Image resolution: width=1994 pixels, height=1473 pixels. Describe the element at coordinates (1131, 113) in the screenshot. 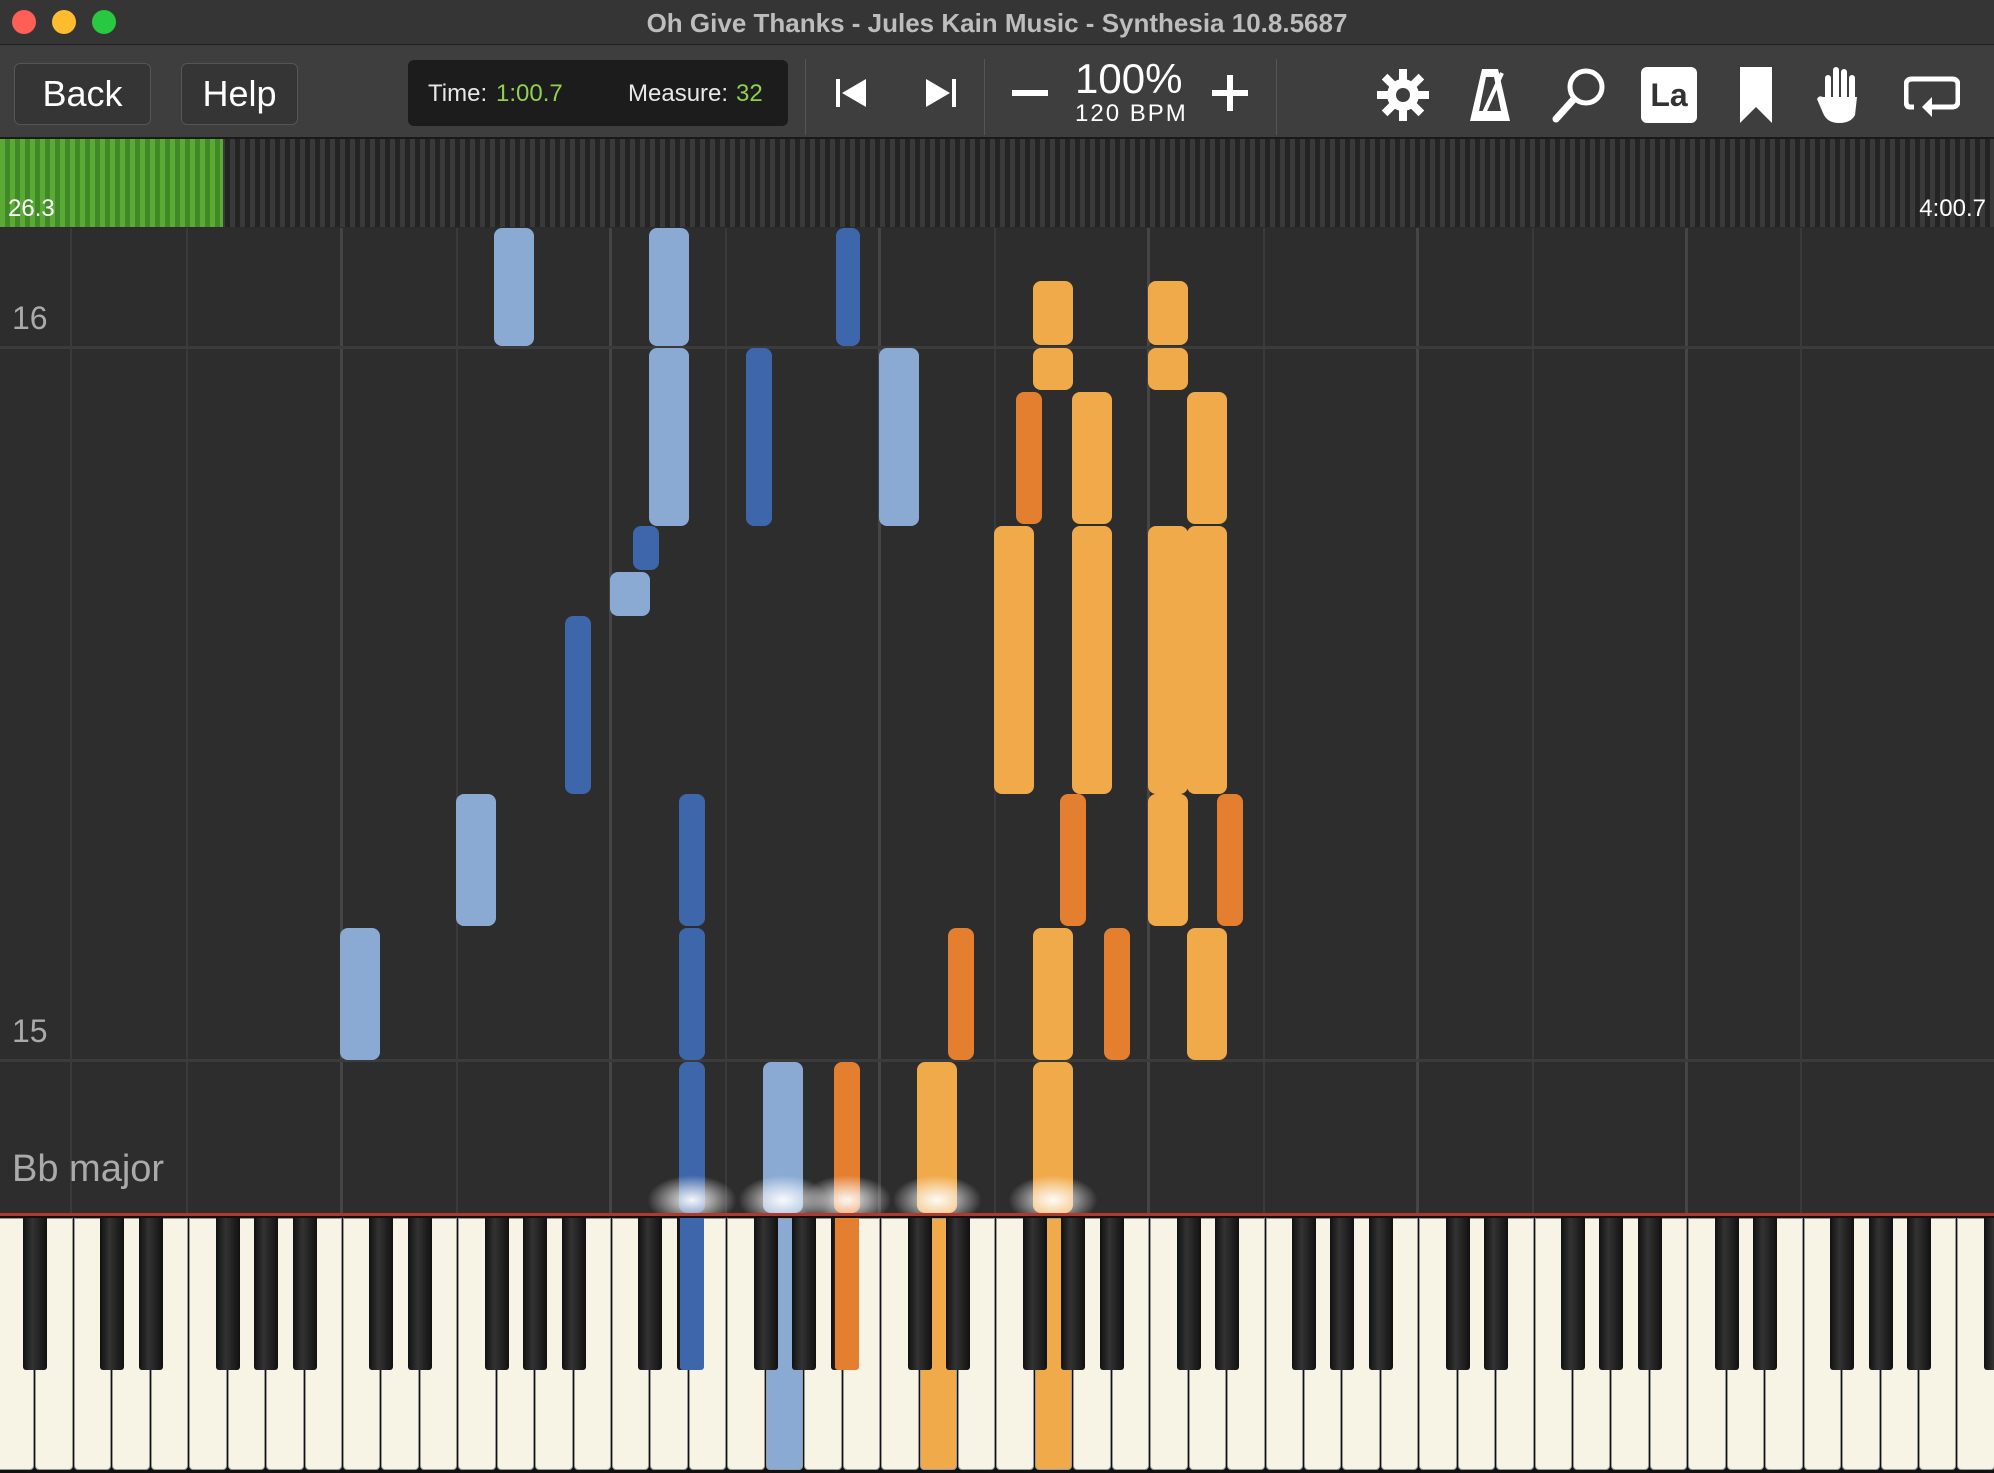

I see `tempo-bpm: 120 BPM` at that location.